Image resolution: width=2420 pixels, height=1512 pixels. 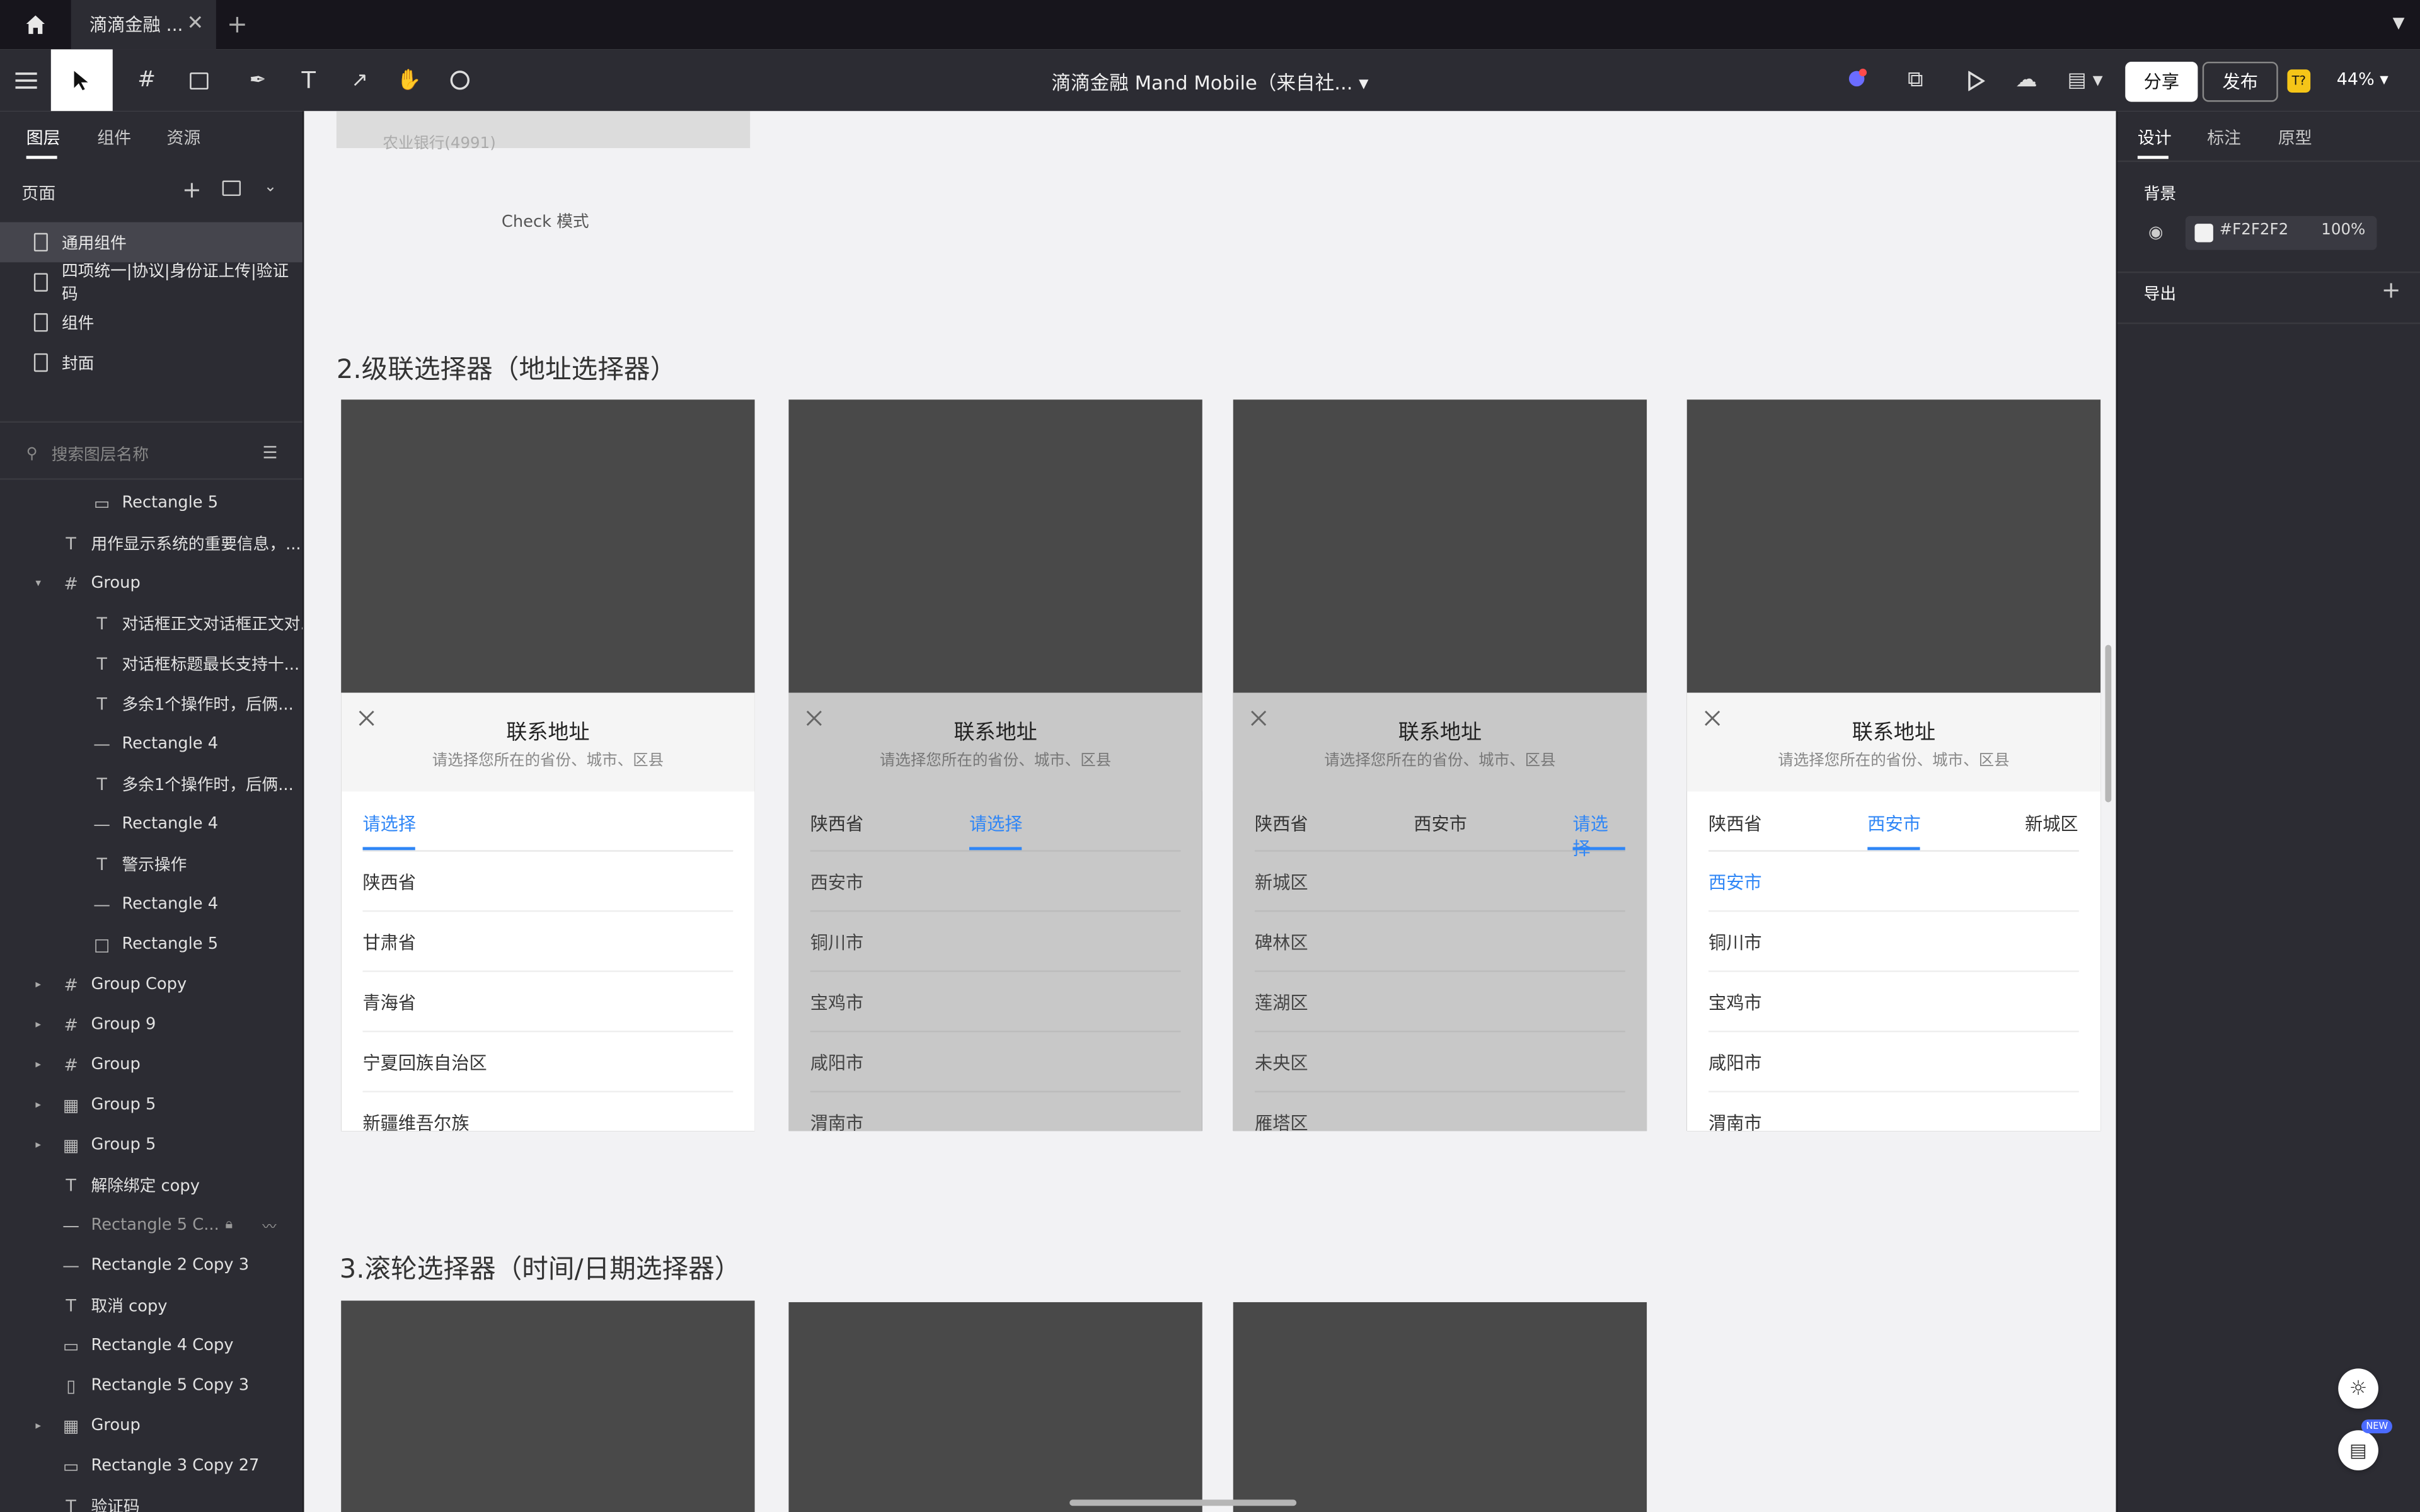 What do you see at coordinates (2204, 233) in the screenshot?
I see `color-swatch` at bounding box center [2204, 233].